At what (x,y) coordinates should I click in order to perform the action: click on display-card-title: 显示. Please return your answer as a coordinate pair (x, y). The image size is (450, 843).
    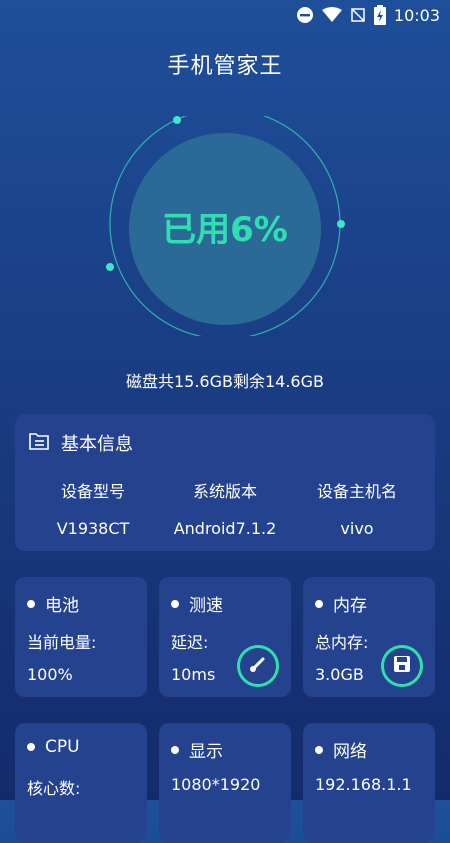
    Looking at the image, I should click on (206, 752).